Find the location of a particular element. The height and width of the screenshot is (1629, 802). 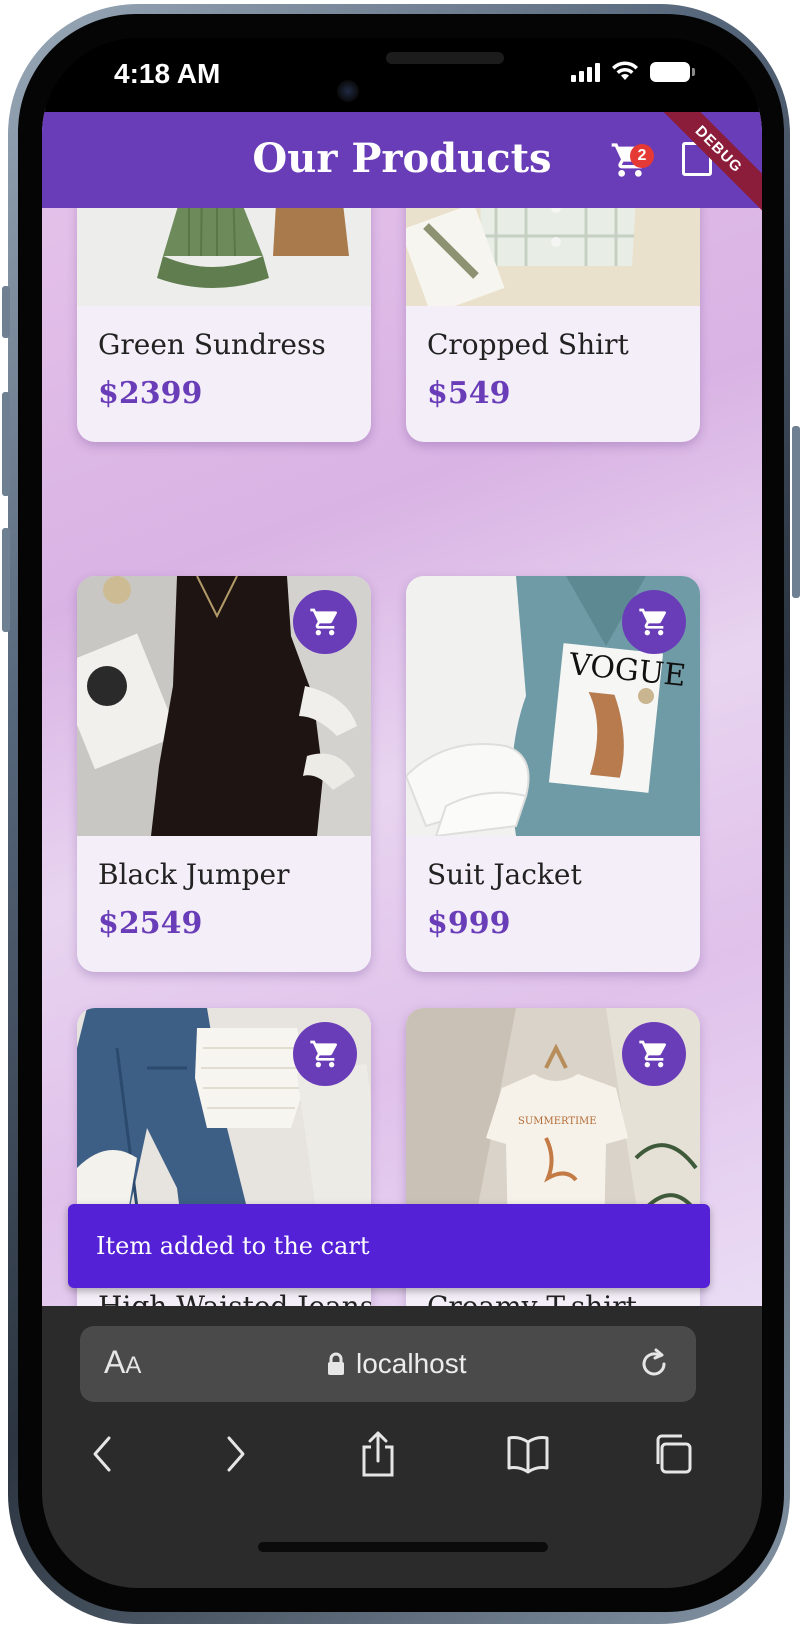

status-bar: 4:18 AM is located at coordinates (402, 75).